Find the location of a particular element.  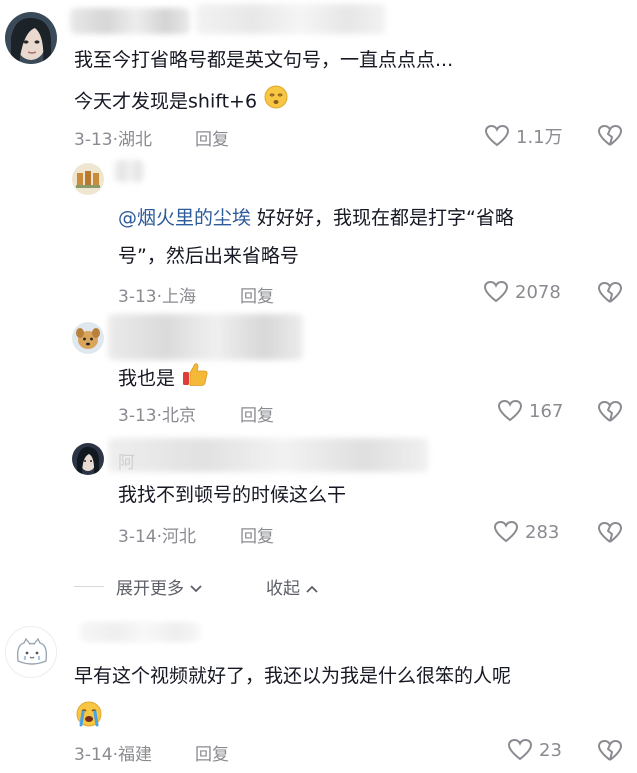

comment-text: @烟火里的尘埃 好好好，我现在都是打字“省略 is located at coordinates (316, 218).